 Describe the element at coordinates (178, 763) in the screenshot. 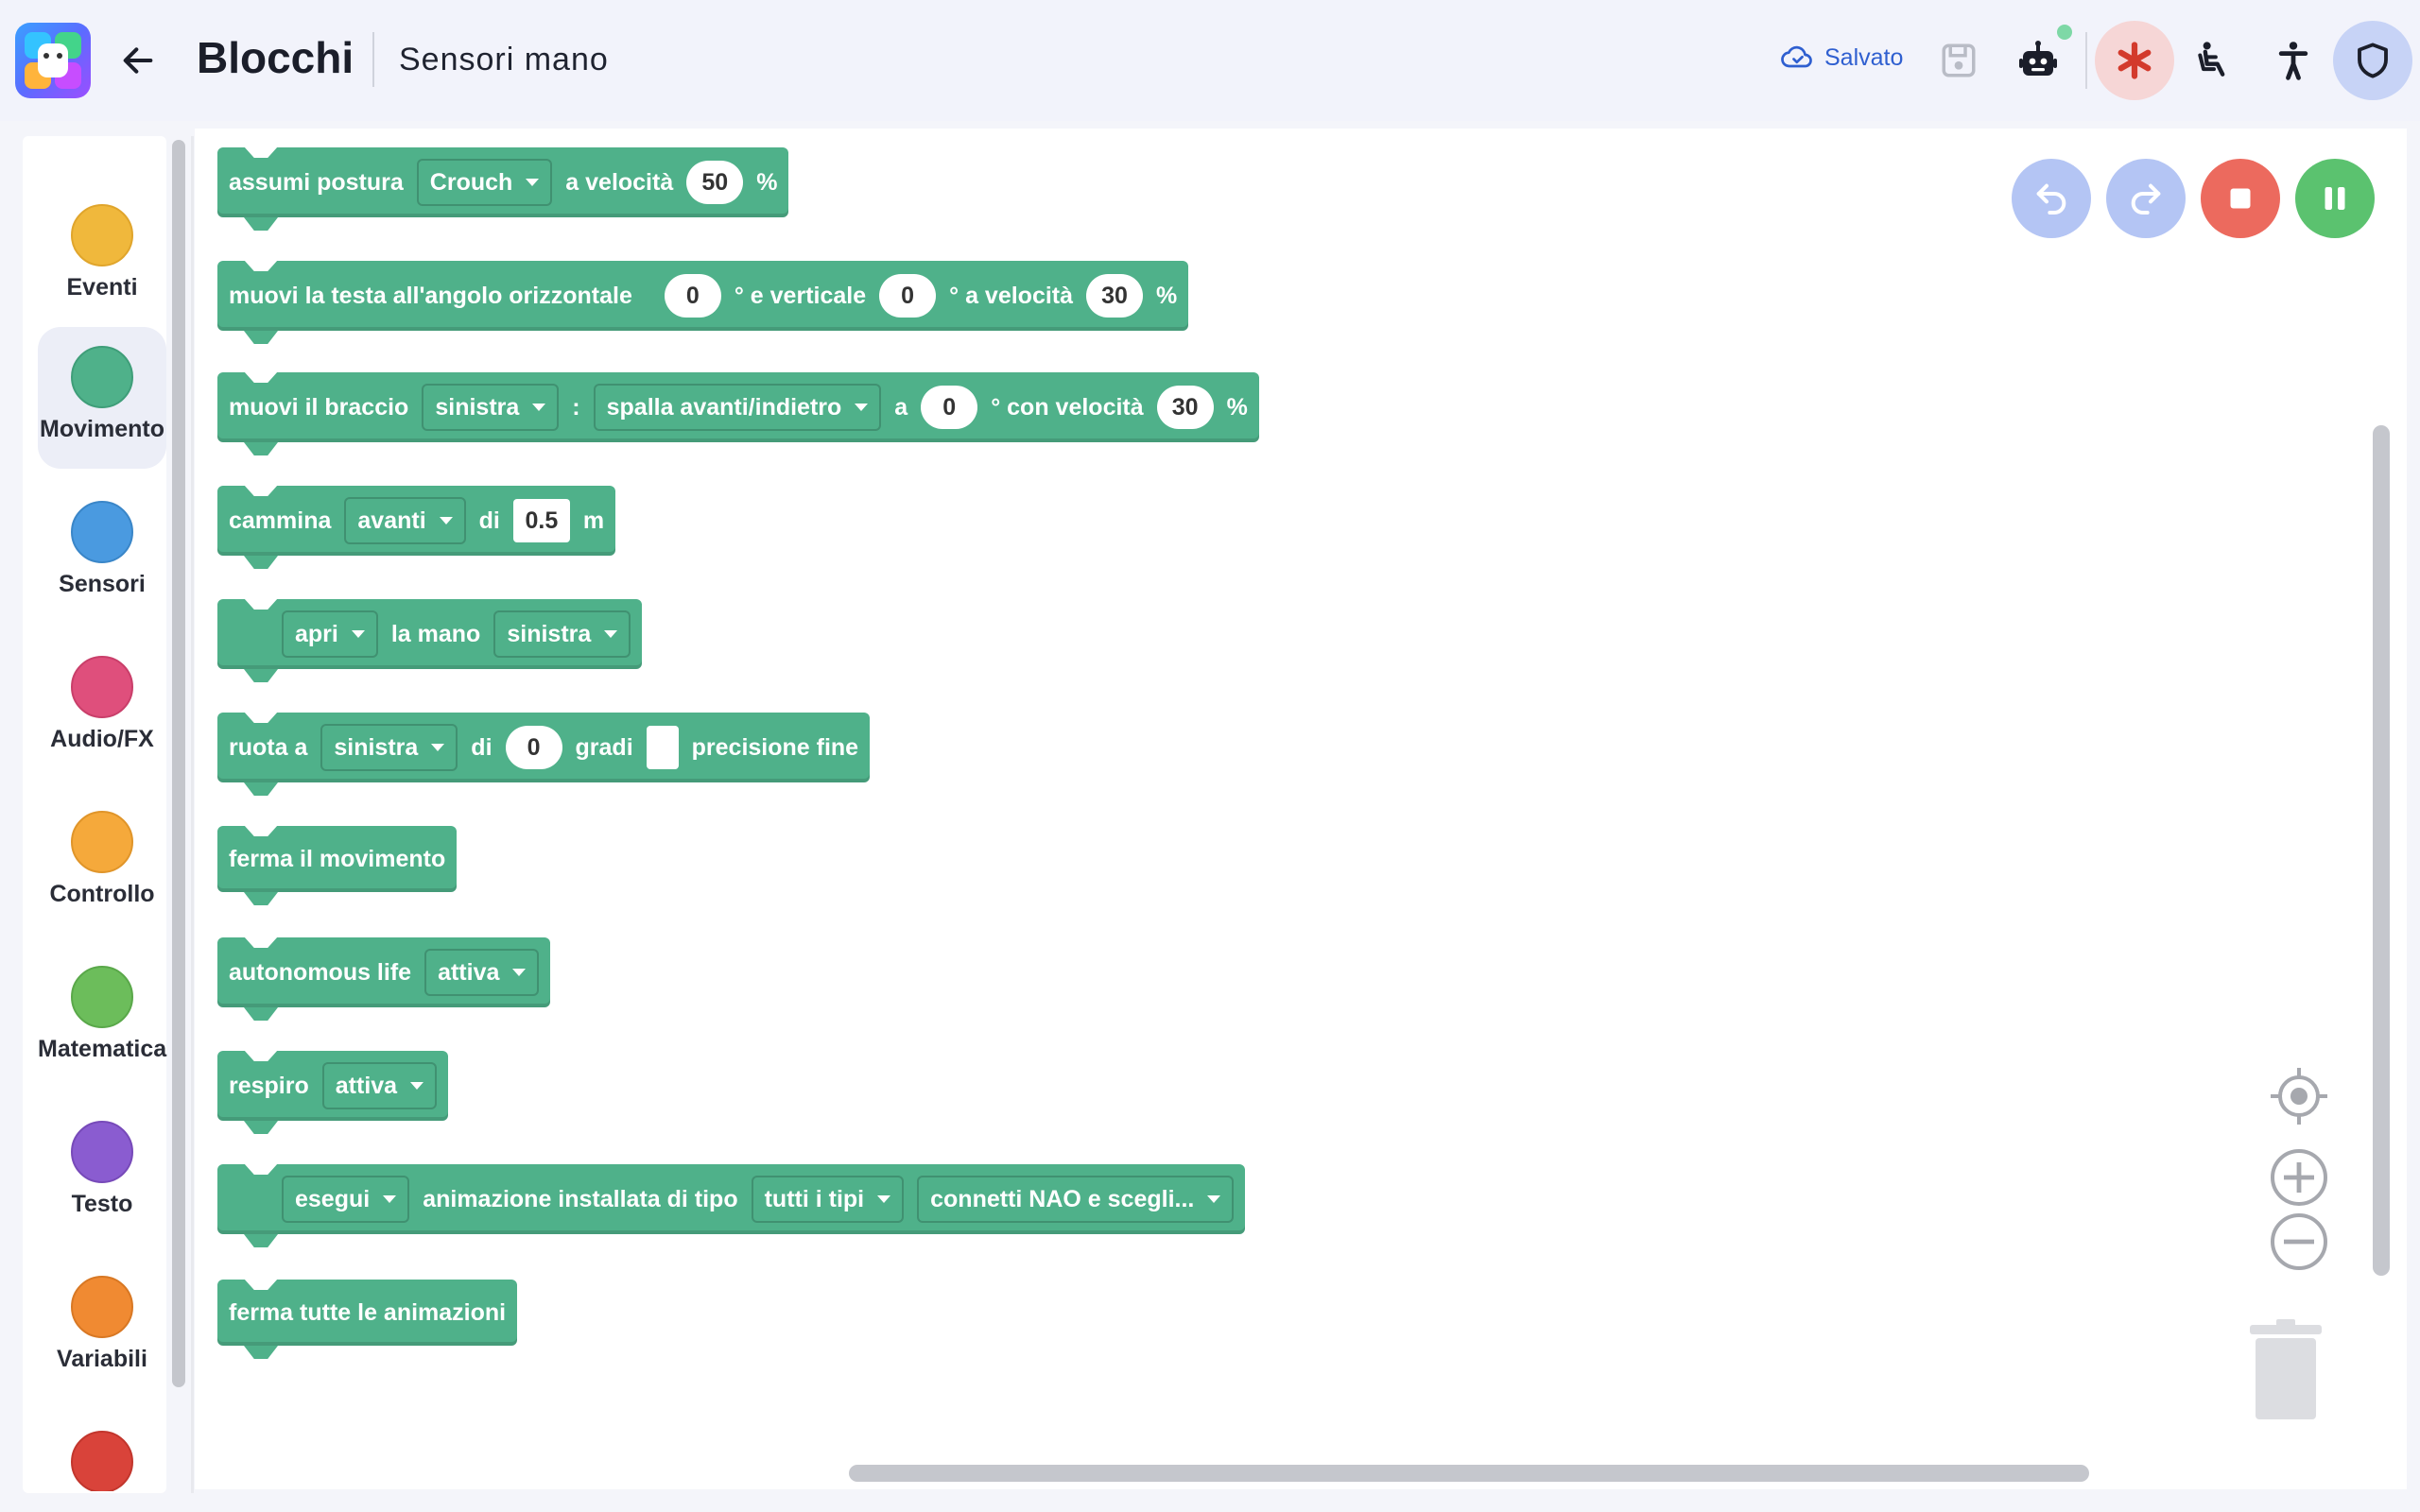

I see `palette-scrollbar` at that location.